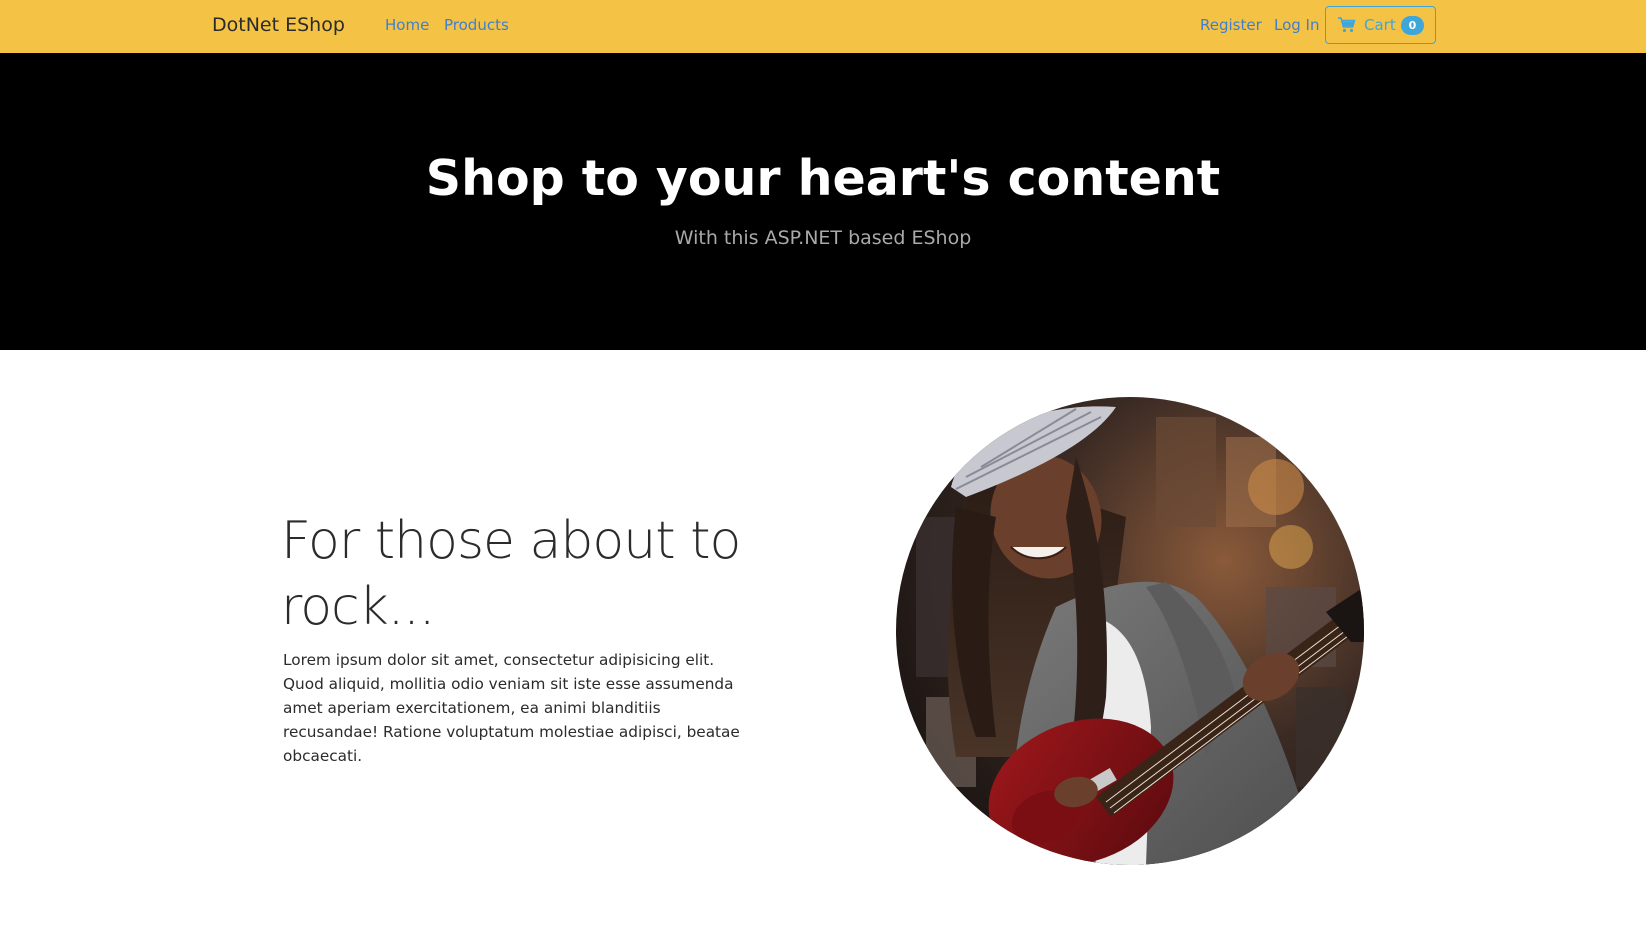 The width and height of the screenshot is (1646, 926). What do you see at coordinates (1231, 25) in the screenshot?
I see `nav-register-link: Register` at bounding box center [1231, 25].